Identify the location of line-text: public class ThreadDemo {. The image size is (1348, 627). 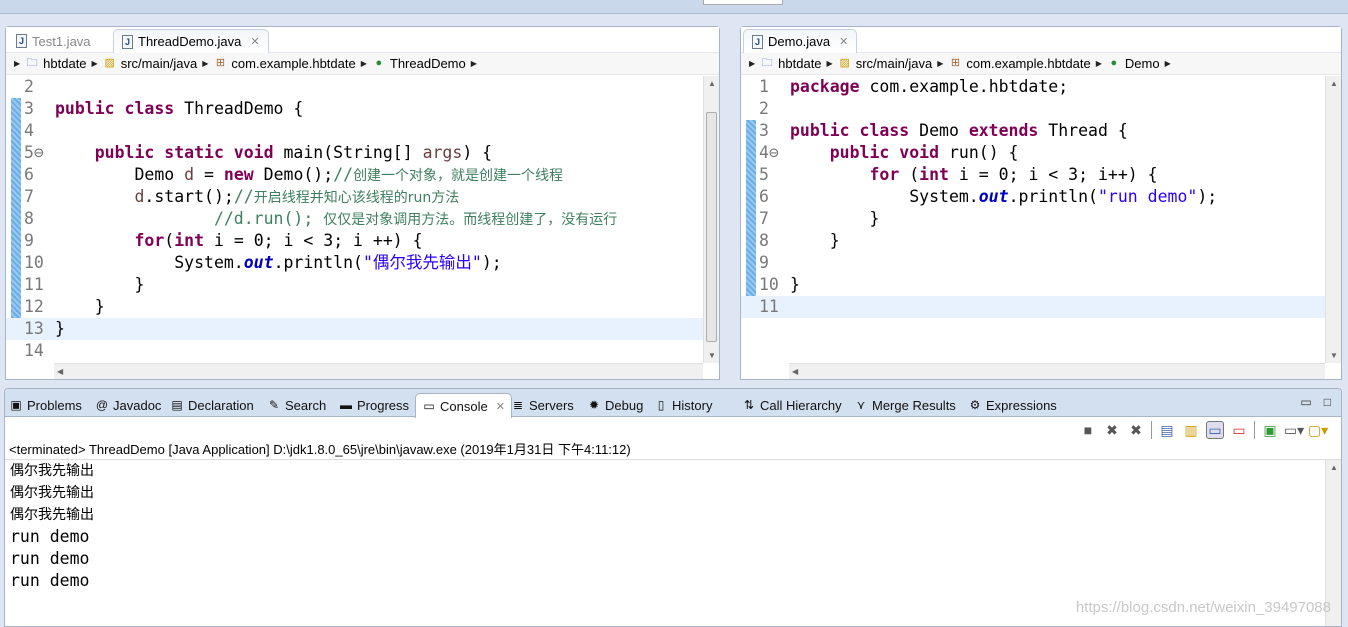
(179, 109).